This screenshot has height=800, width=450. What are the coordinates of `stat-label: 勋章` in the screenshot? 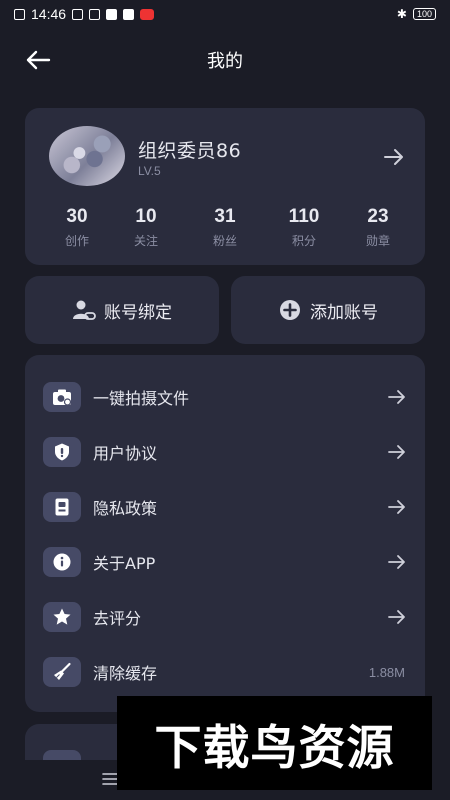 It's located at (377, 241).